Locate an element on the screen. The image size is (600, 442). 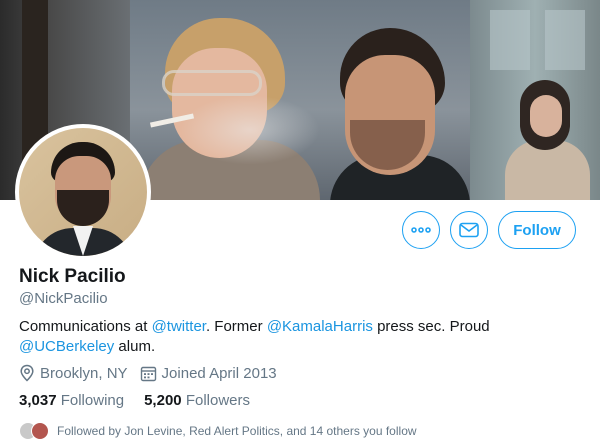
more-button is located at coordinates (421, 230).